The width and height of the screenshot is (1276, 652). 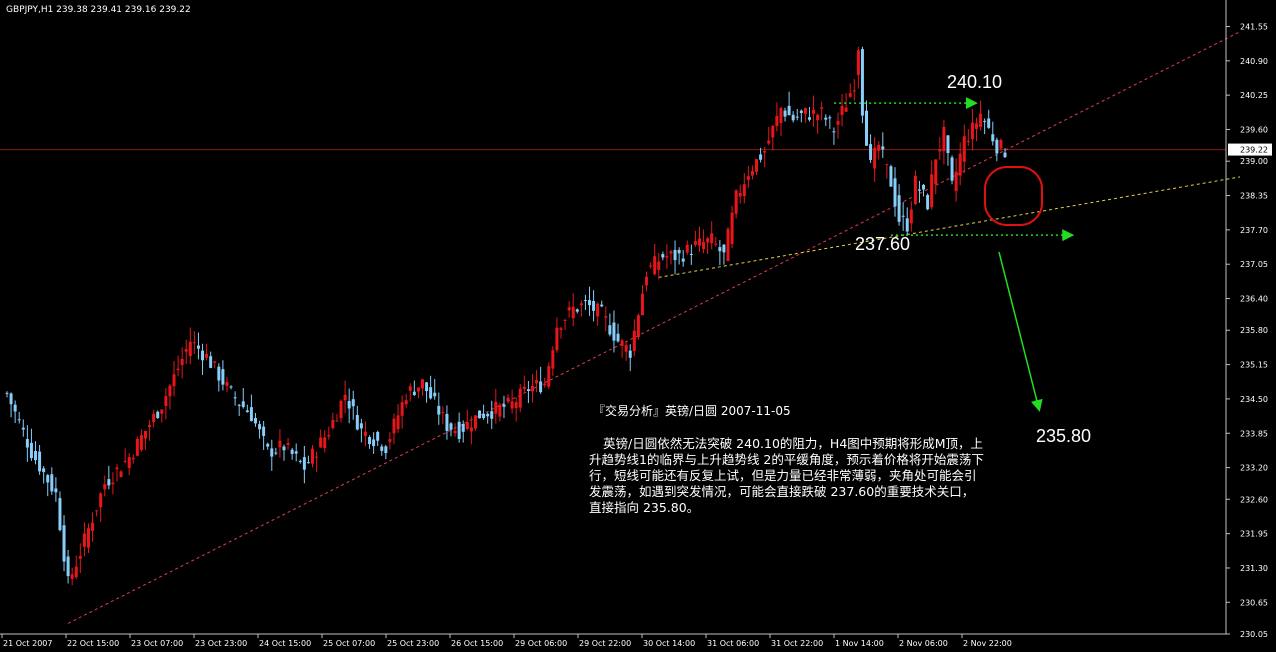 I want to click on price-tick-label: 241.55, so click(x=1254, y=26).